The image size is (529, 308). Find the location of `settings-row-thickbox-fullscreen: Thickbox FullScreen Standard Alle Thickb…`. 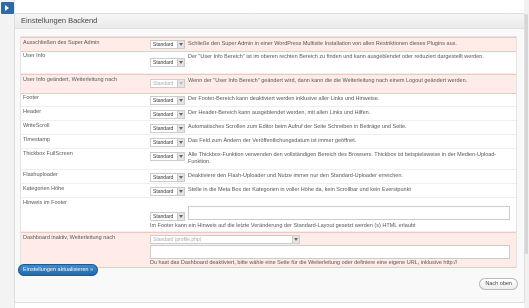

settings-row-thickbox-fullscreen: Thickbox FullScreen Standard Alle Thickb… is located at coordinates (268, 159).